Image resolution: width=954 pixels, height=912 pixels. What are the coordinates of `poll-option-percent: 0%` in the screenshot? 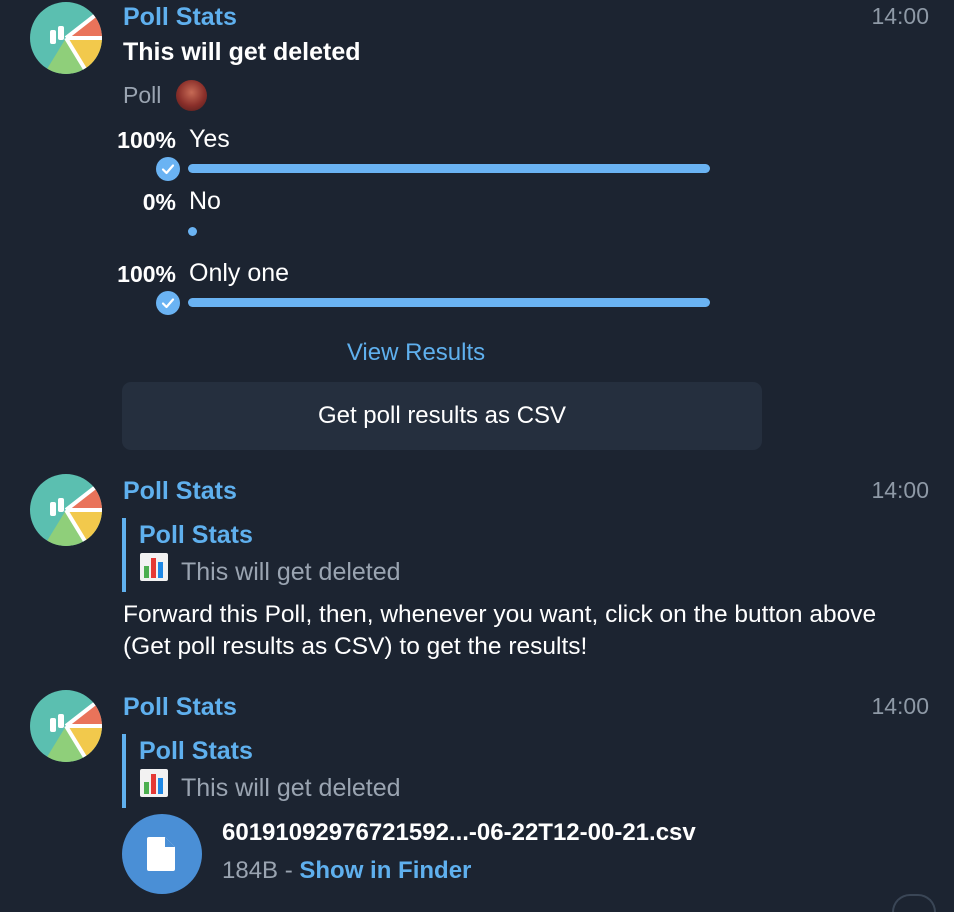 It's located at (159, 202).